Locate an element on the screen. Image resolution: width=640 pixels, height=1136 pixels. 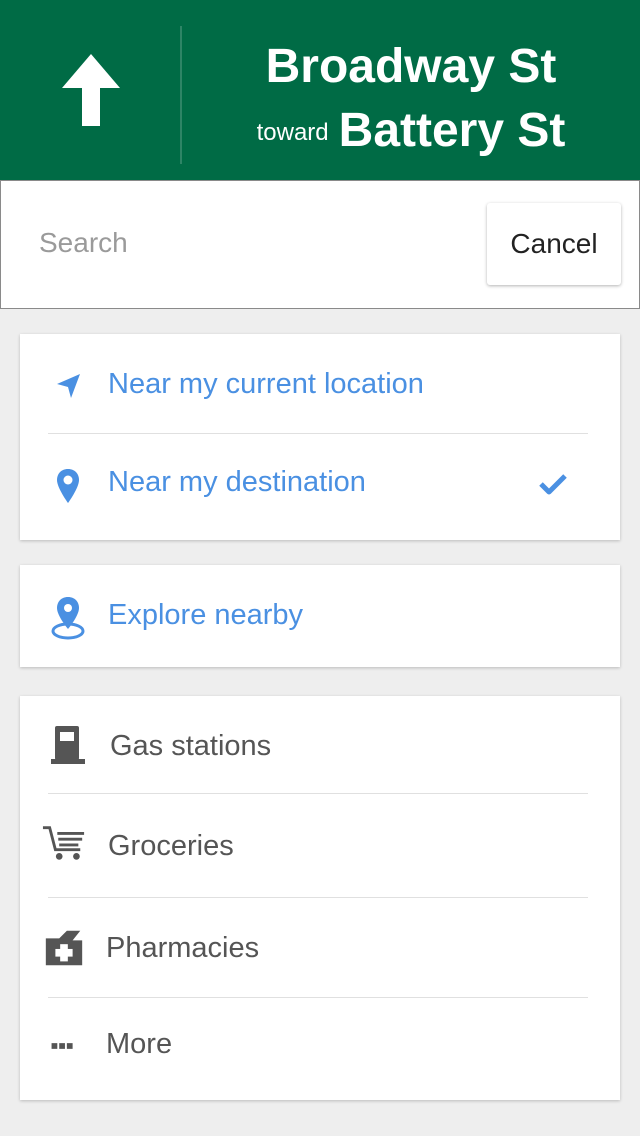
pharmacy-icon is located at coordinates (64, 948).